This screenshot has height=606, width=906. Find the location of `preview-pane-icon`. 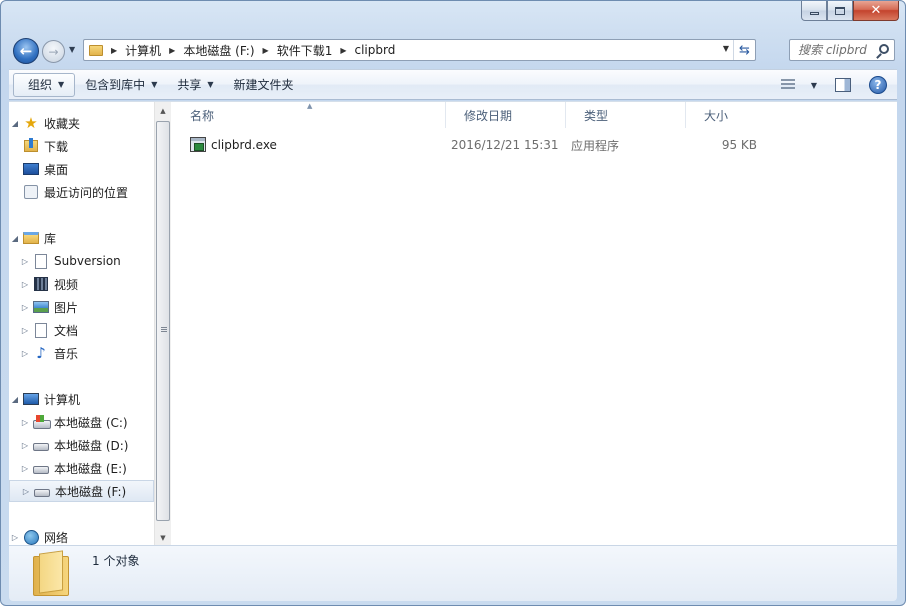

preview-pane-icon is located at coordinates (843, 85).